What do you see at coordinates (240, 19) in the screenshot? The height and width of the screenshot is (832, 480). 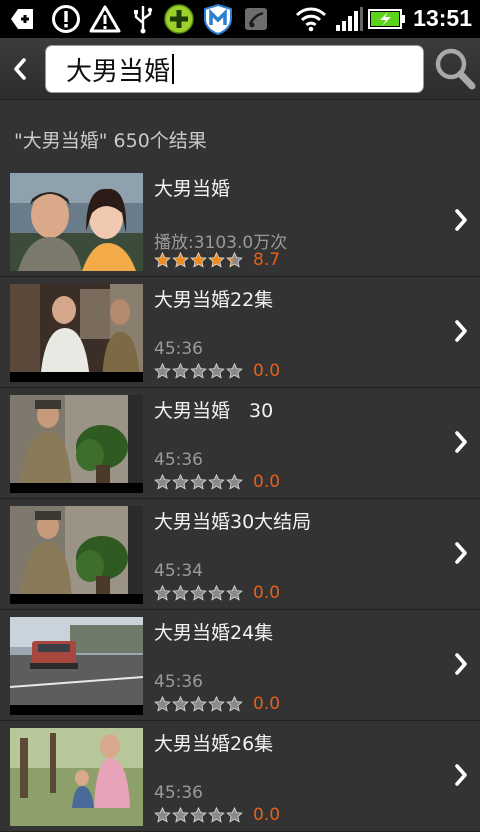 I see `status-bar: 13:51` at bounding box center [240, 19].